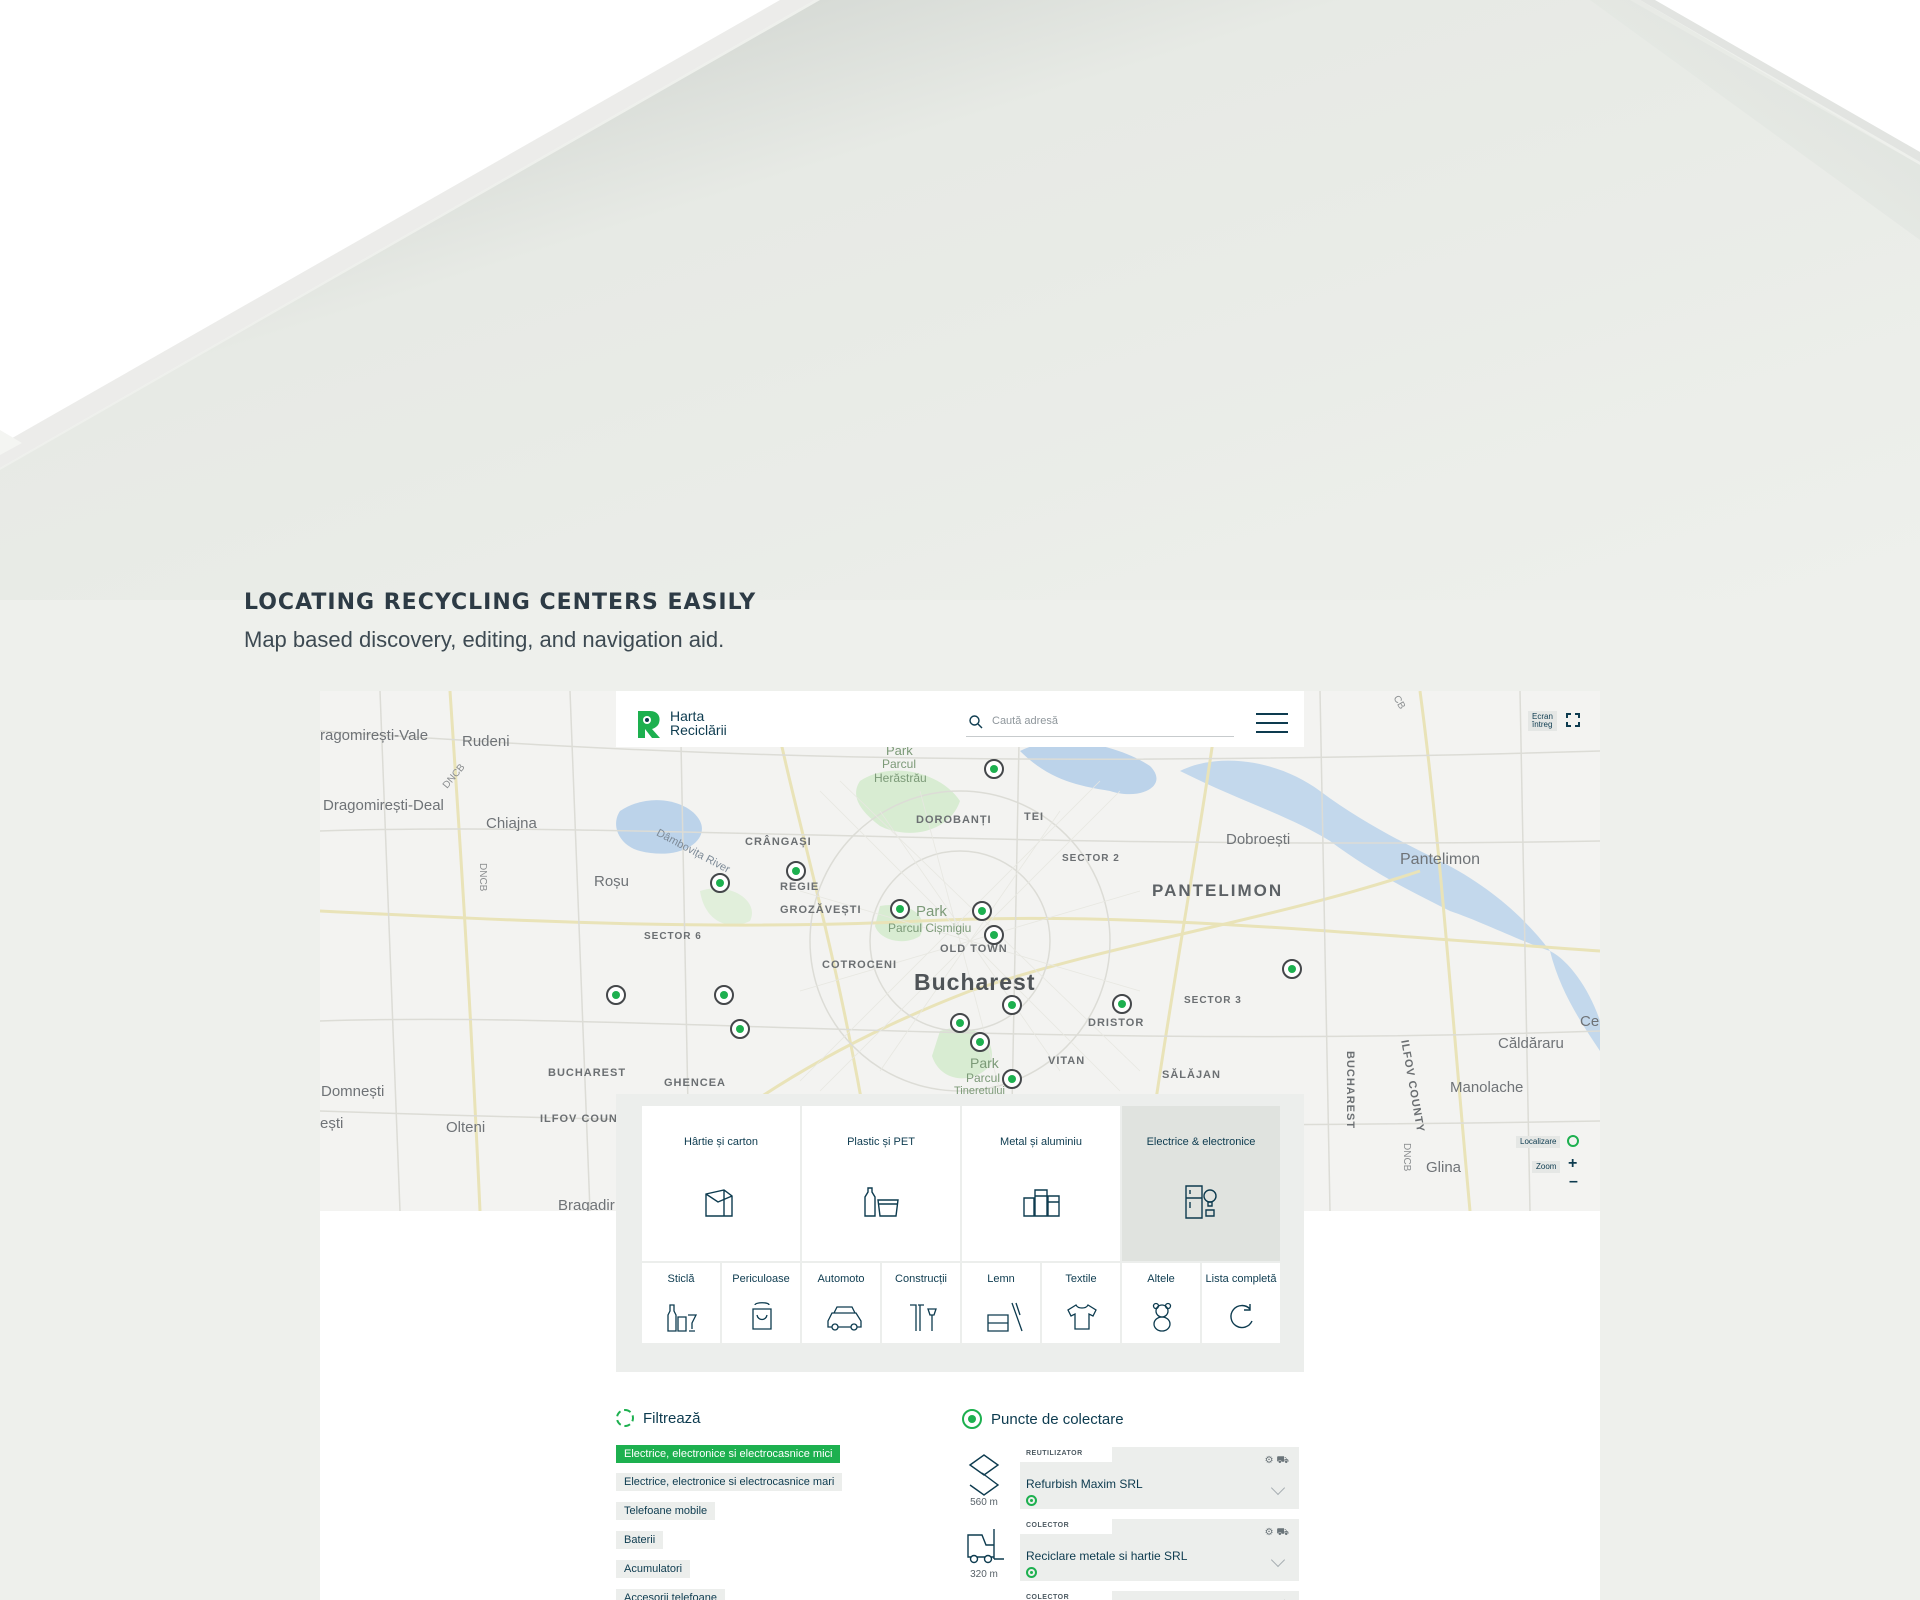 The width and height of the screenshot is (1920, 1600). Describe the element at coordinates (1041, 1142) in the screenshot. I see `category-label: Metal și aluminiu` at that location.